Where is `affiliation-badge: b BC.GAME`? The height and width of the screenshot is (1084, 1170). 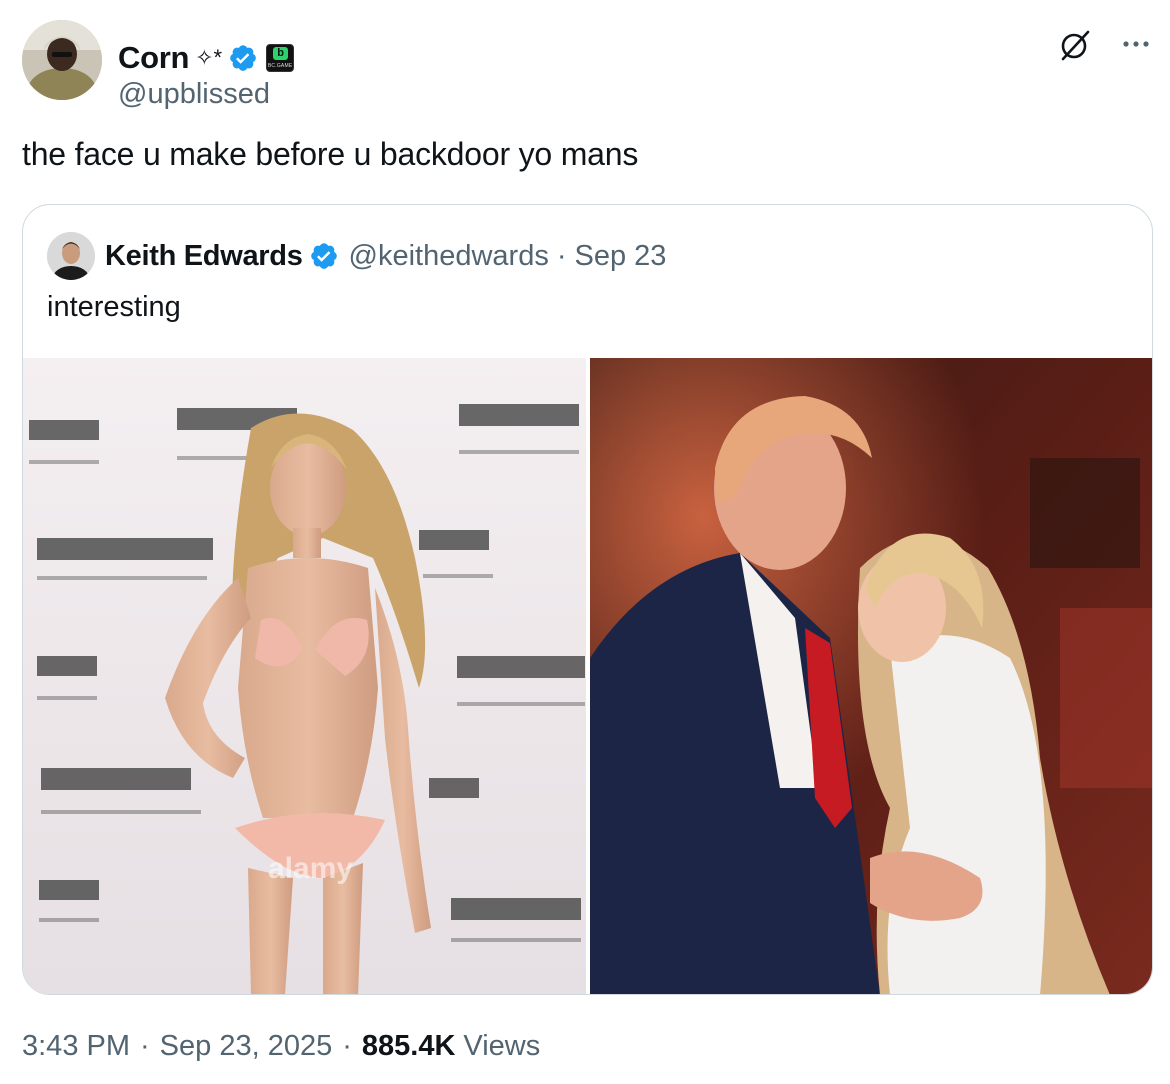
affiliation-badge: b BC.GAME is located at coordinates (280, 58).